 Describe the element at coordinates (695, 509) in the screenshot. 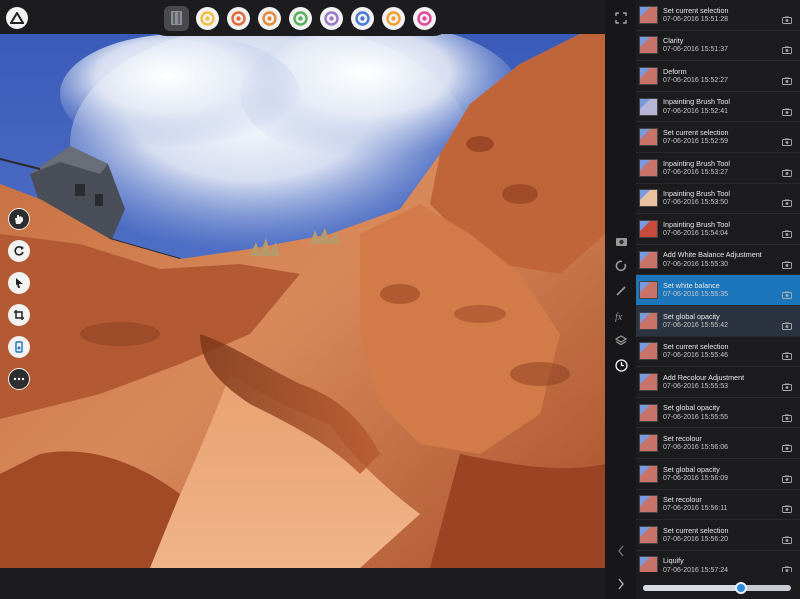

I see `history-item-time: 07-06-2016 15:56:11` at that location.